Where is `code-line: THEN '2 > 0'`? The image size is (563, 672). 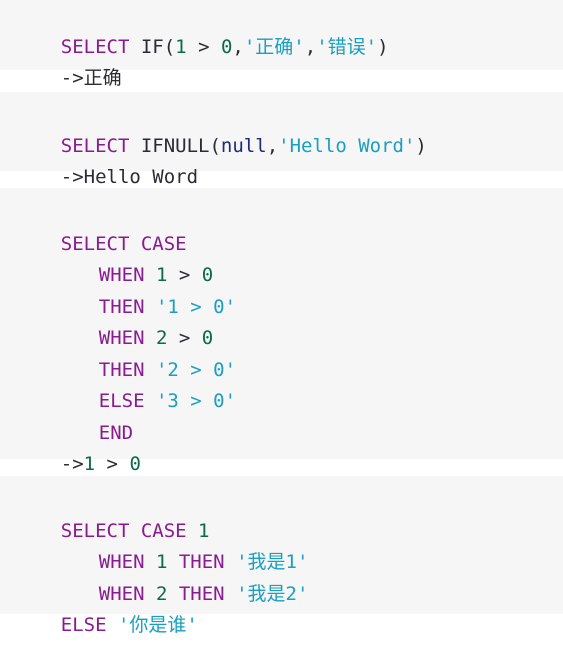 code-line: THEN '2 > 0' is located at coordinates (144, 352).